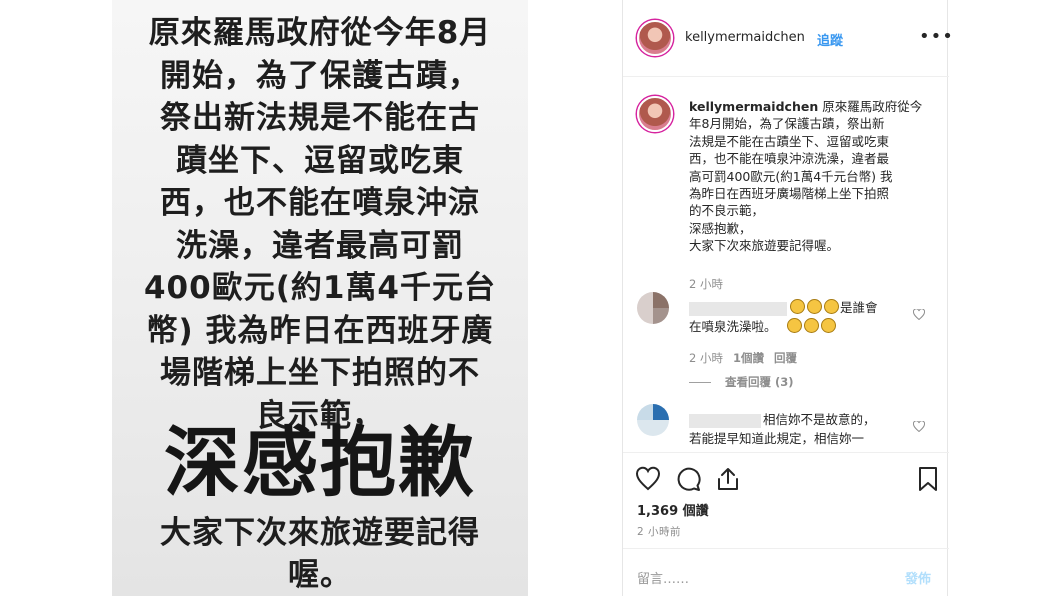  Describe the element at coordinates (786, 452) in the screenshot. I see `actions-divider` at that location.